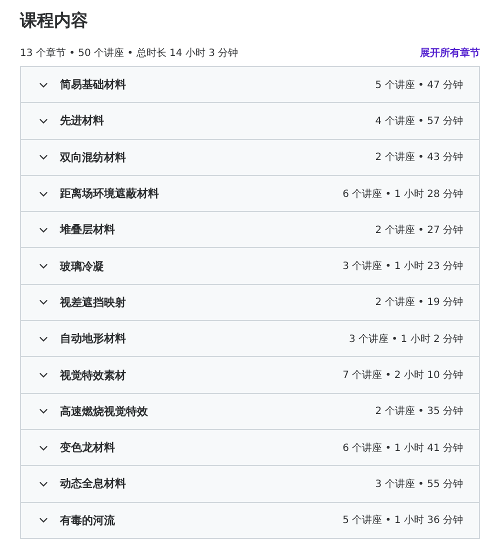 This screenshot has height=550, width=489. Describe the element at coordinates (419, 121) in the screenshot. I see `section-meta: 4 个讲座 • 57 分钟` at that location.